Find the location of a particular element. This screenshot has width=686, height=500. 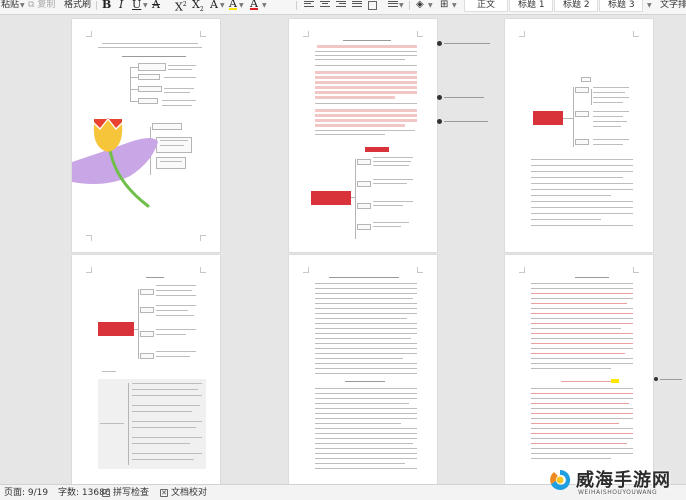

font-color-dropdown-icon: ▼ is located at coordinates (264, 5).